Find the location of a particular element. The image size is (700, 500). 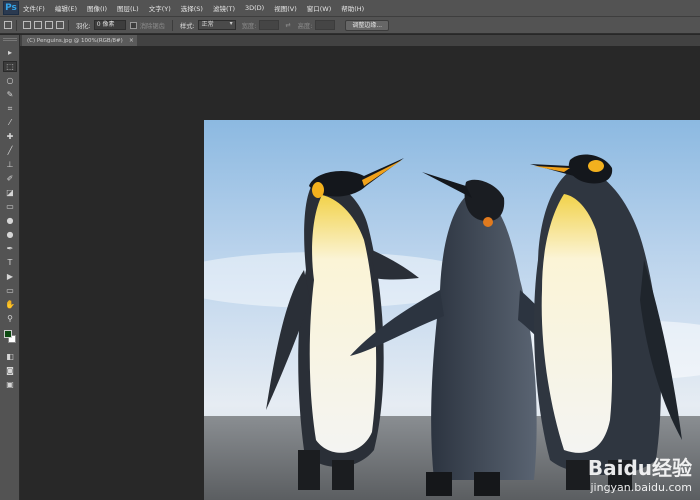

add-selection-icon is located at coordinates (38, 25).